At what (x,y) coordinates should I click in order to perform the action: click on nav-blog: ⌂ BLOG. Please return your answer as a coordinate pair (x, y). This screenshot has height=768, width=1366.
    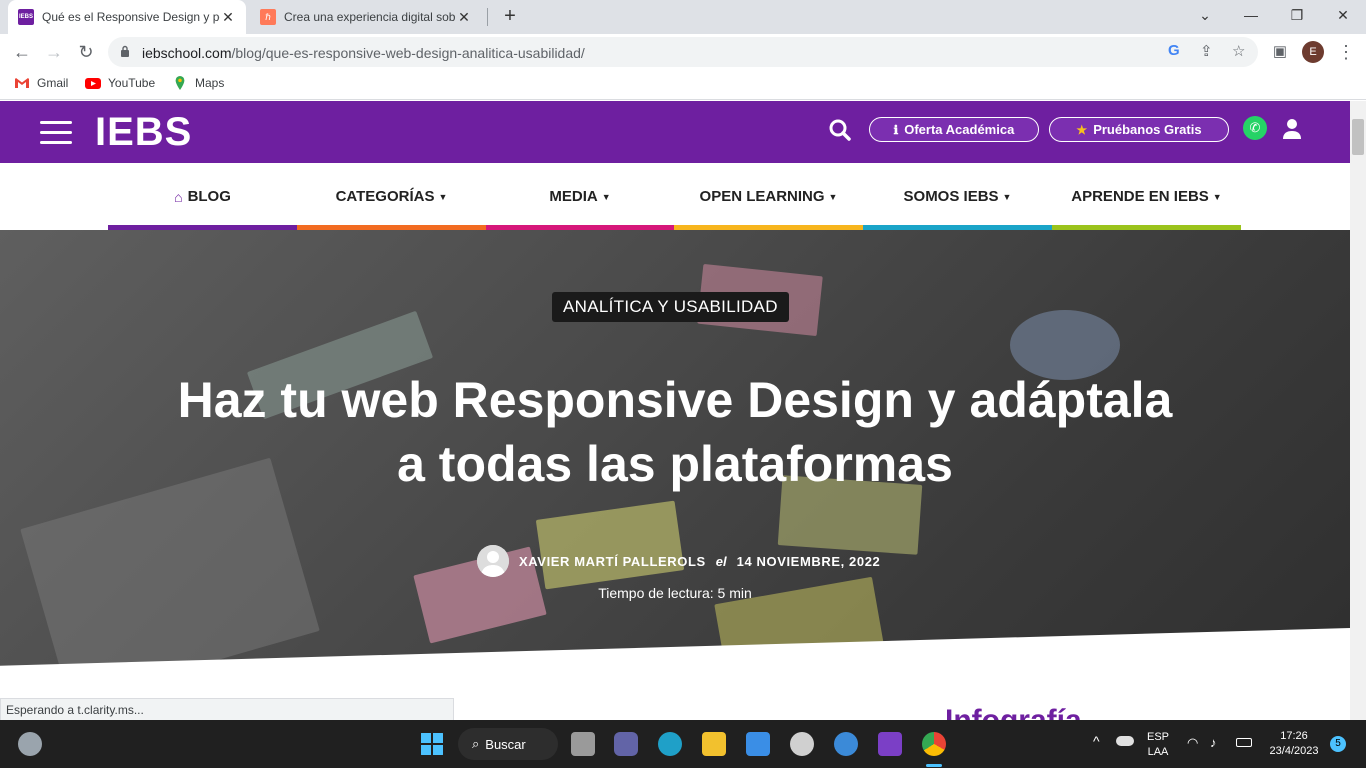
    Looking at the image, I should click on (202, 196).